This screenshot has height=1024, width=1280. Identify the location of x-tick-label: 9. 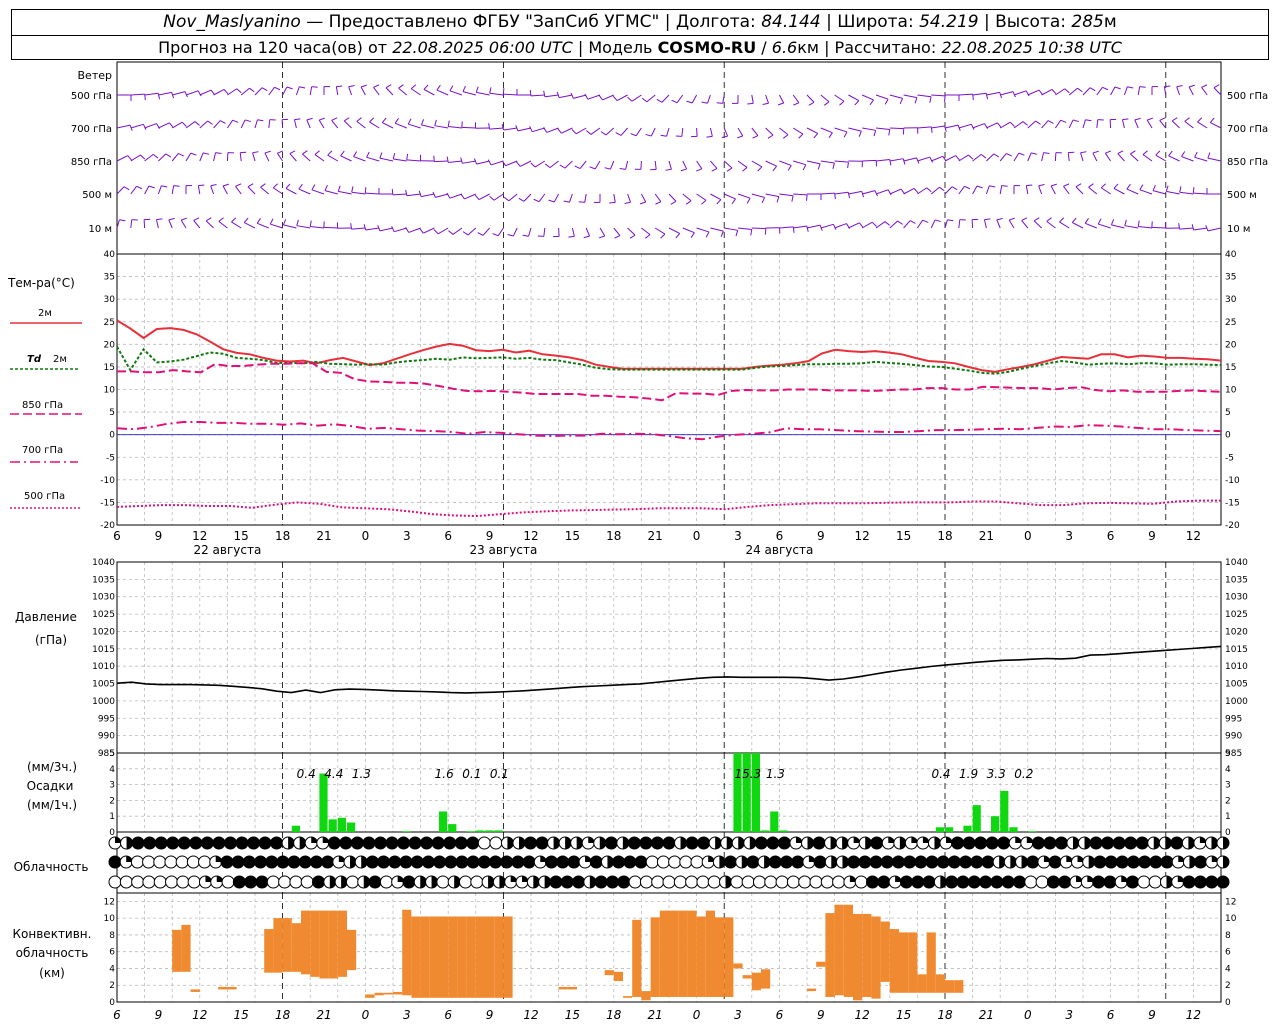
(159, 1015).